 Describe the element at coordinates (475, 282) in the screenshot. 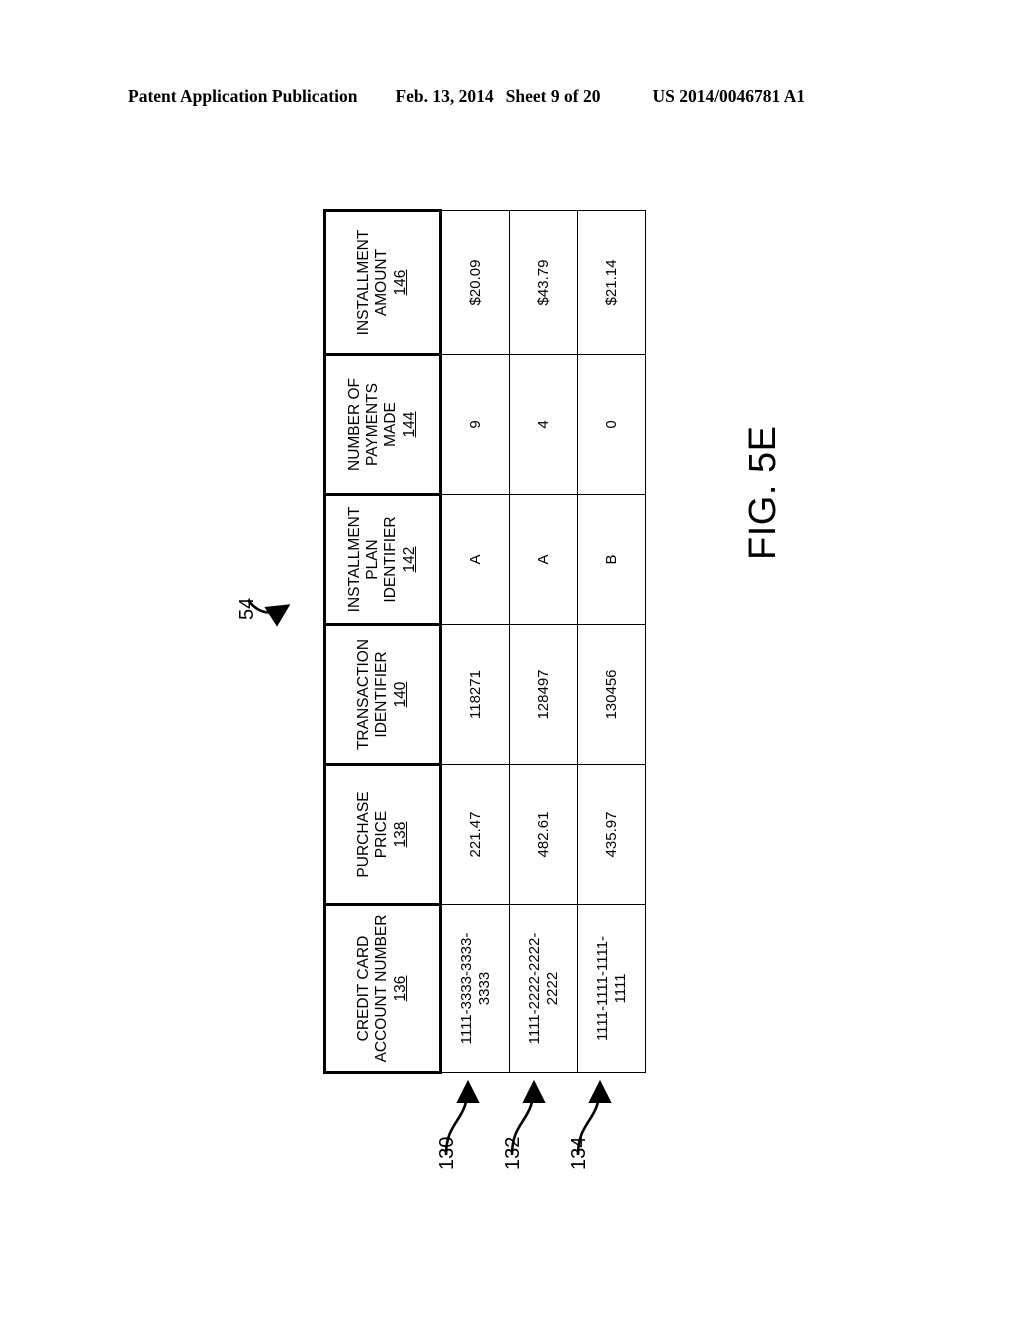

I see `cell-installment-amount: $20.09` at that location.